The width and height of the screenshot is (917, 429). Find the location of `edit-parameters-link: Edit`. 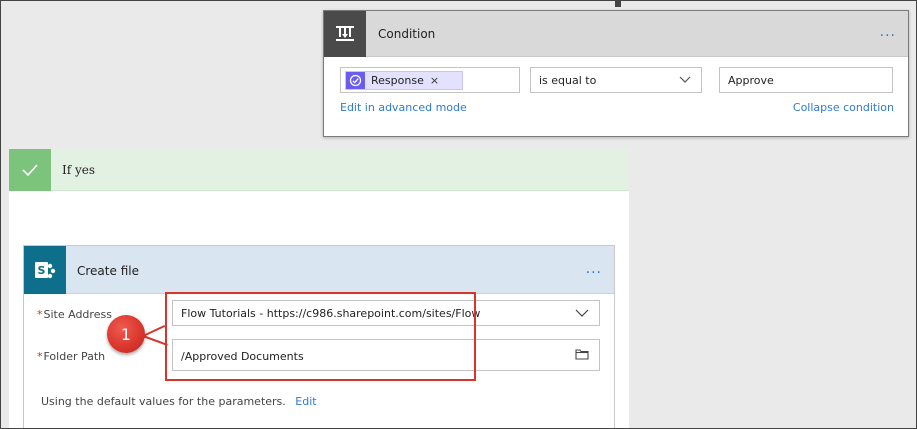

edit-parameters-link: Edit is located at coordinates (305, 401).